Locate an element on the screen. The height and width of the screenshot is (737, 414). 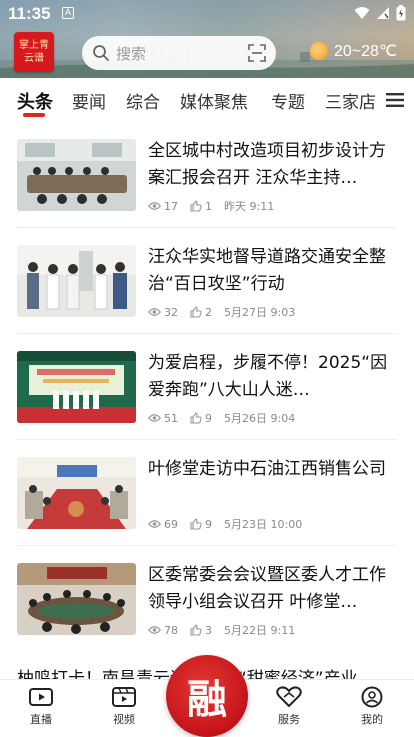
tab-special-topics: 专题 is located at coordinates (288, 100).